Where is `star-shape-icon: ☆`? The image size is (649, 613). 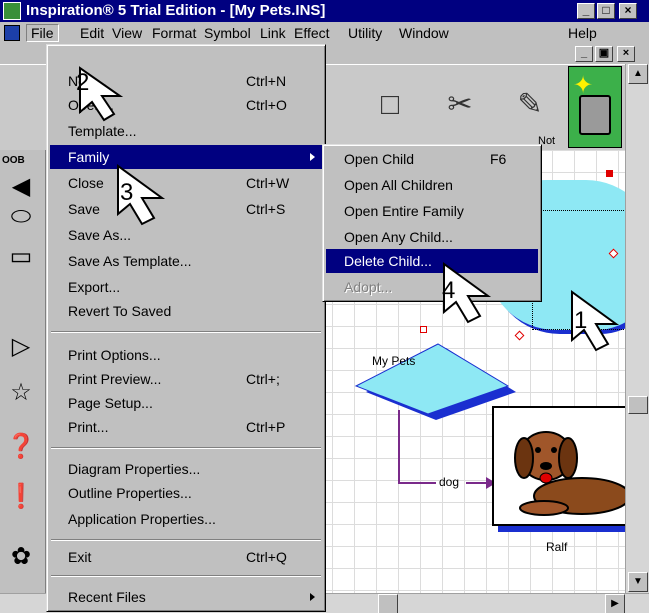
star-shape-icon: ☆ is located at coordinates (21, 393).